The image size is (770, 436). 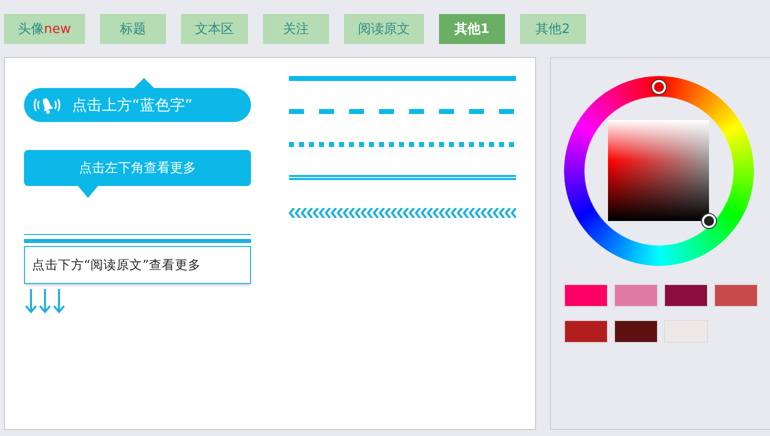 What do you see at coordinates (471, 29) in the screenshot?
I see `tab: 其他1` at bounding box center [471, 29].